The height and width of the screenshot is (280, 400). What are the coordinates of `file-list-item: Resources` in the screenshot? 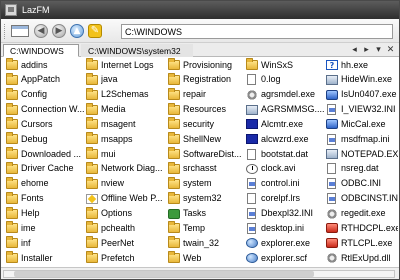 It's located at (207, 109).